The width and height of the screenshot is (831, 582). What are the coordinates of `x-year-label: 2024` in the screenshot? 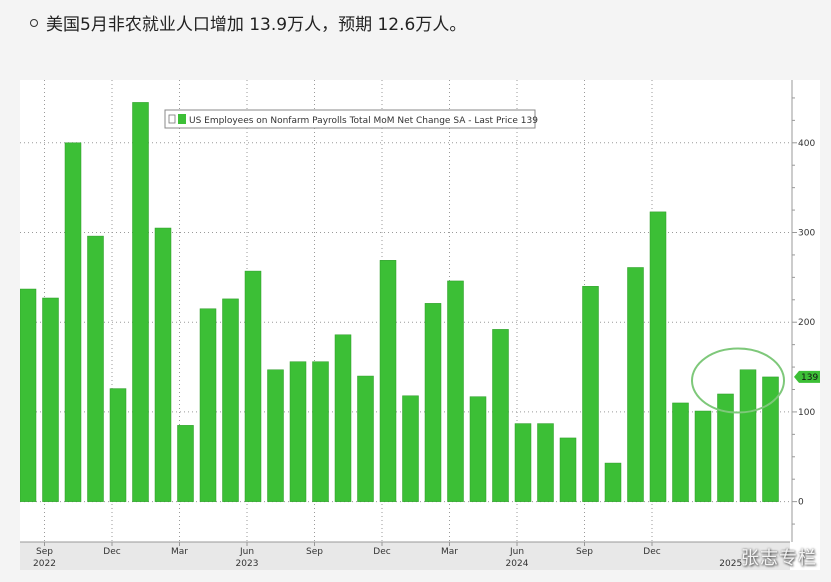 It's located at (517, 564).